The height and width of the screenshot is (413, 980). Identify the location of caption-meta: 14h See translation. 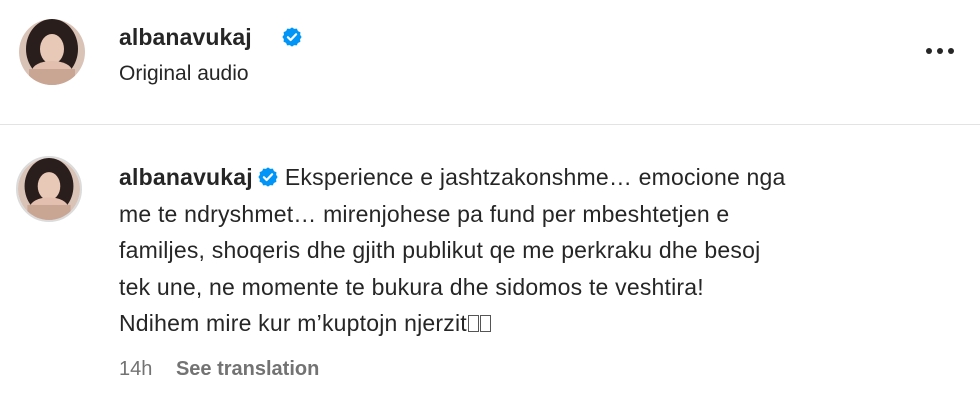
(219, 369).